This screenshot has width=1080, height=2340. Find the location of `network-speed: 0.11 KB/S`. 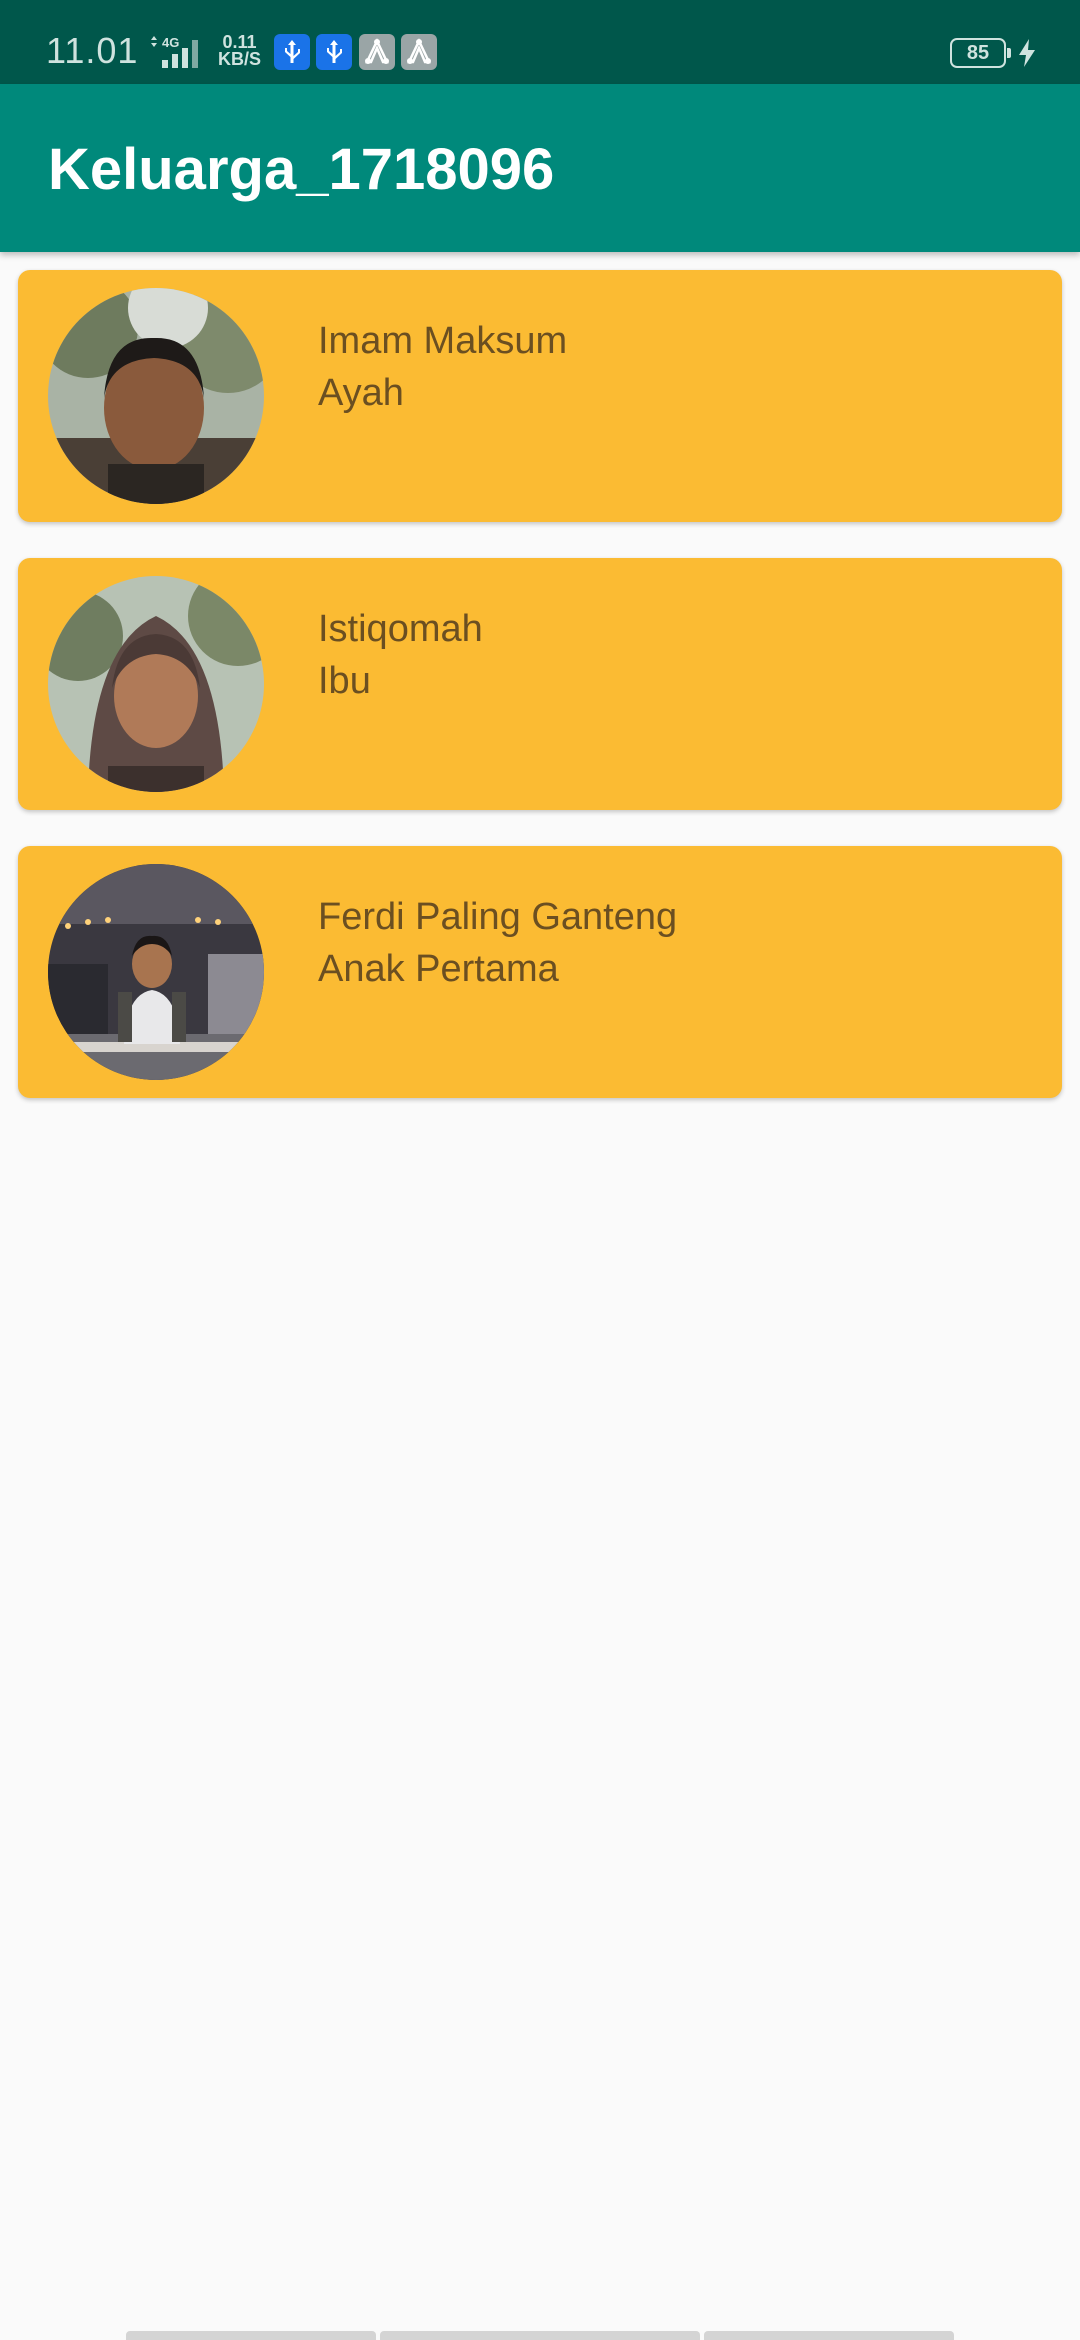

network-speed: 0.11 KB/S is located at coordinates (240, 50).